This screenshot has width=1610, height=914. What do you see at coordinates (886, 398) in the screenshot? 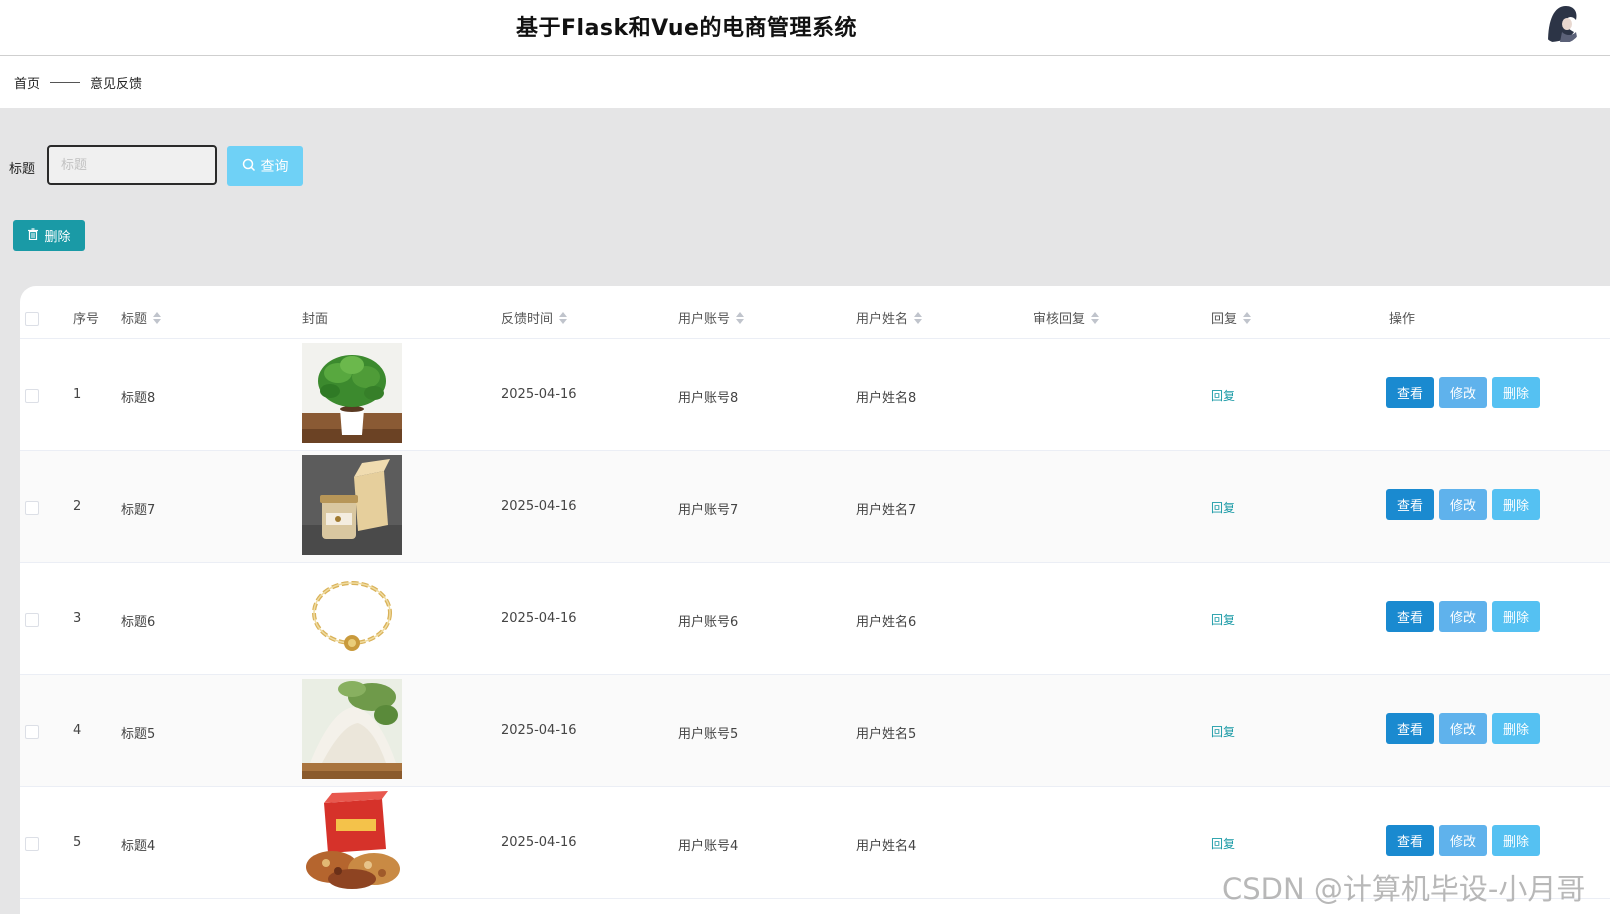
I see `row-name: 用户姓名8` at bounding box center [886, 398].